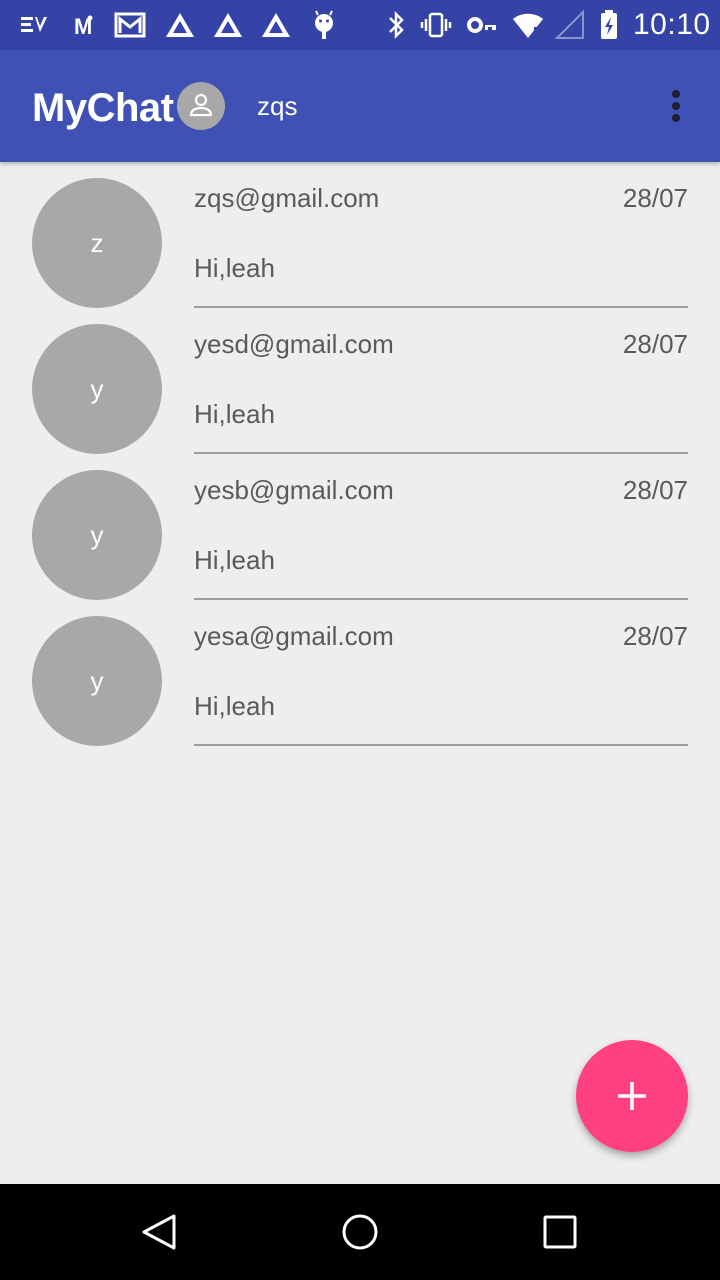 The width and height of the screenshot is (720, 1280). What do you see at coordinates (672, 24) in the screenshot?
I see `status-time: 10:10` at bounding box center [672, 24].